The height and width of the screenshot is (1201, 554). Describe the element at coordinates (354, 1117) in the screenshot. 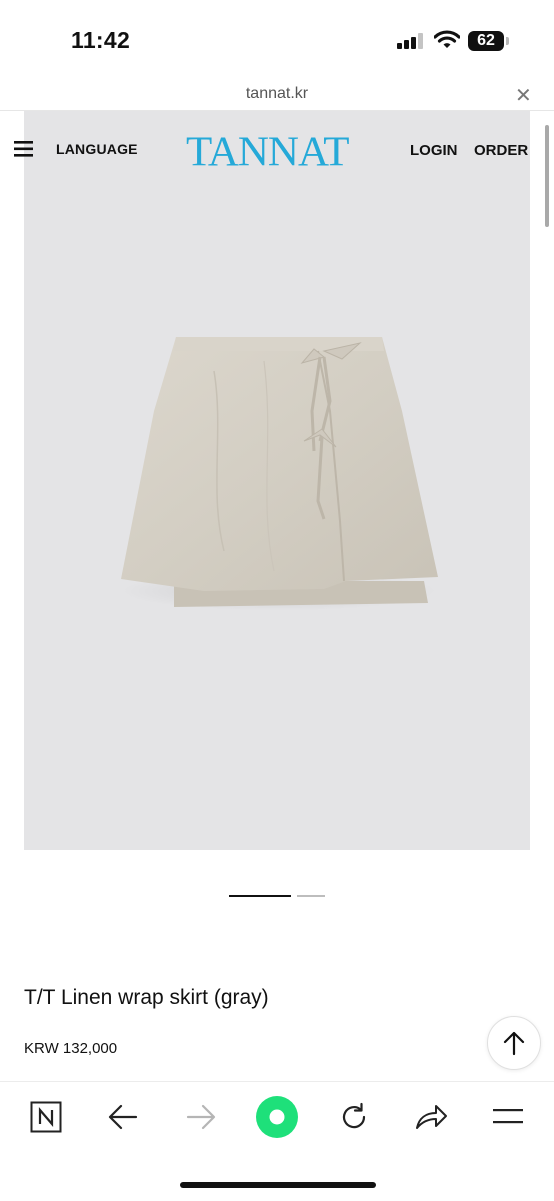

I see `refresh-icon` at that location.